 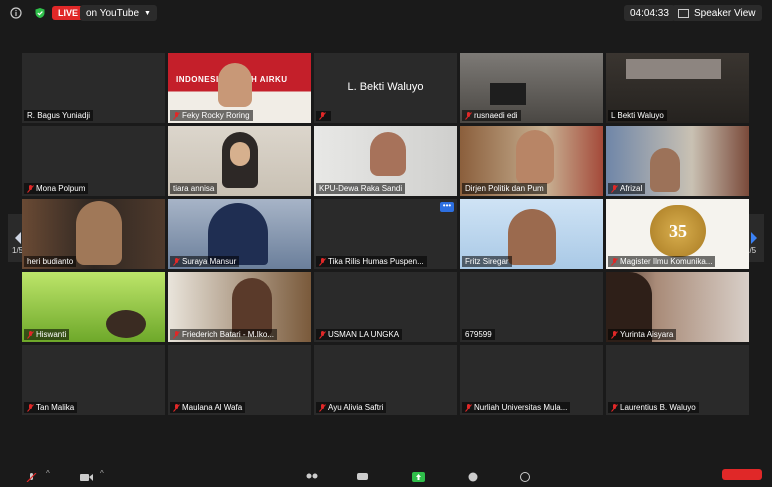 What do you see at coordinates (649, 13) in the screenshot?
I see `meeting-timer: 04:04:33` at bounding box center [649, 13].